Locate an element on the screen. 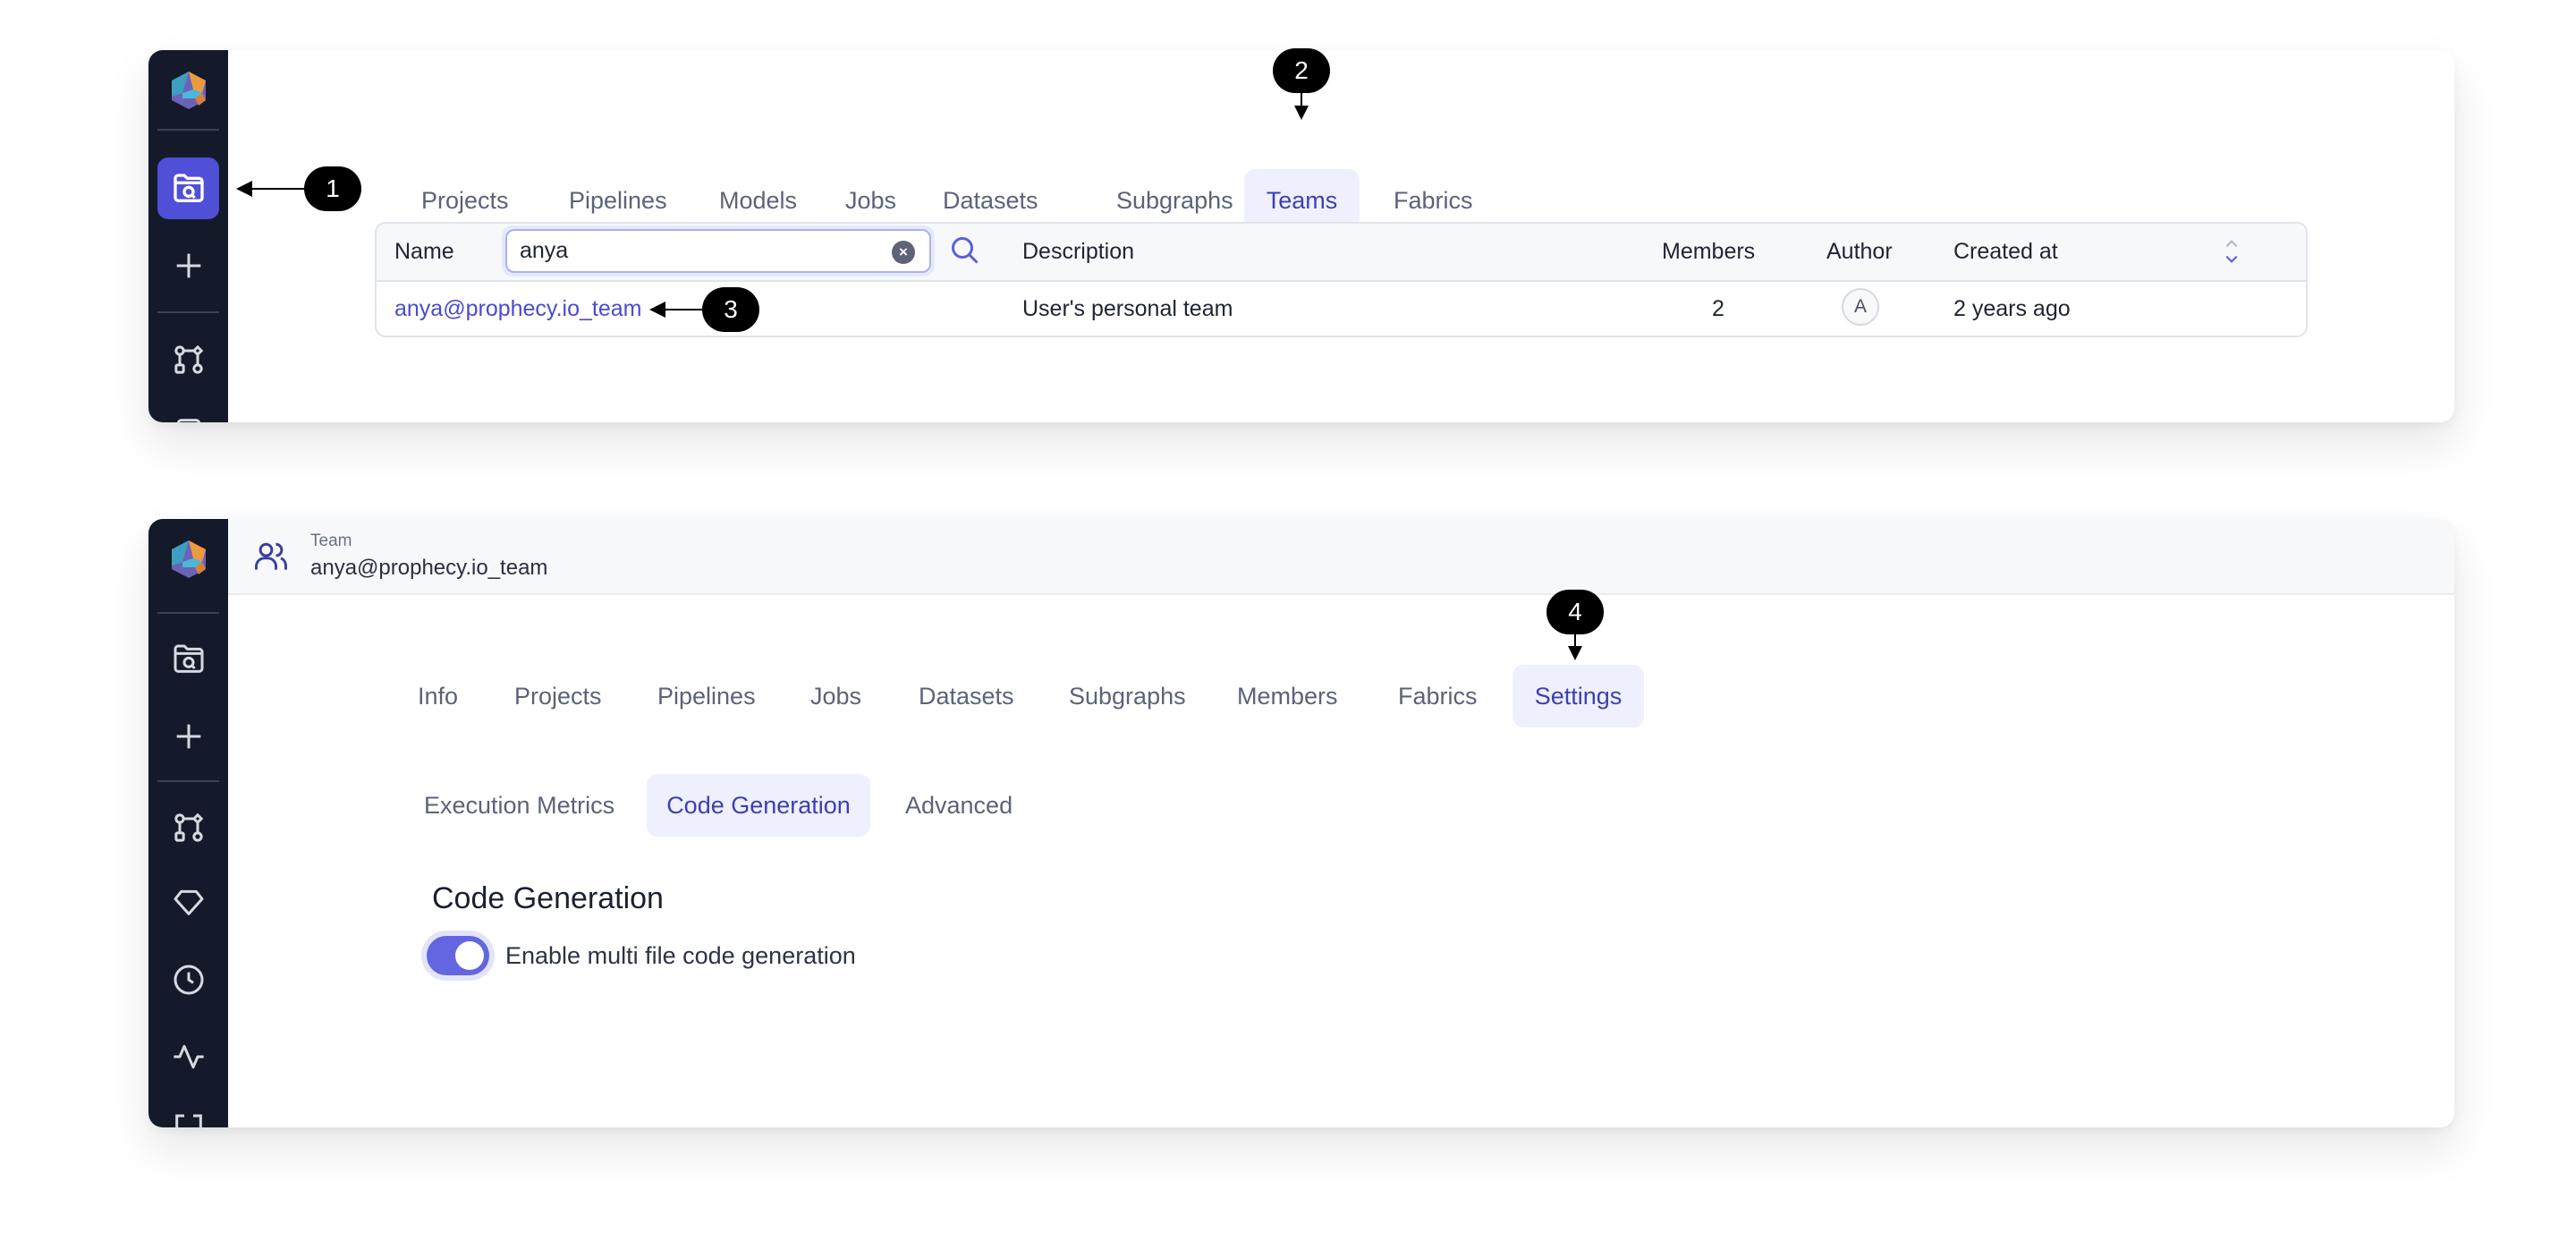  callout-number: 3 is located at coordinates (731, 309).